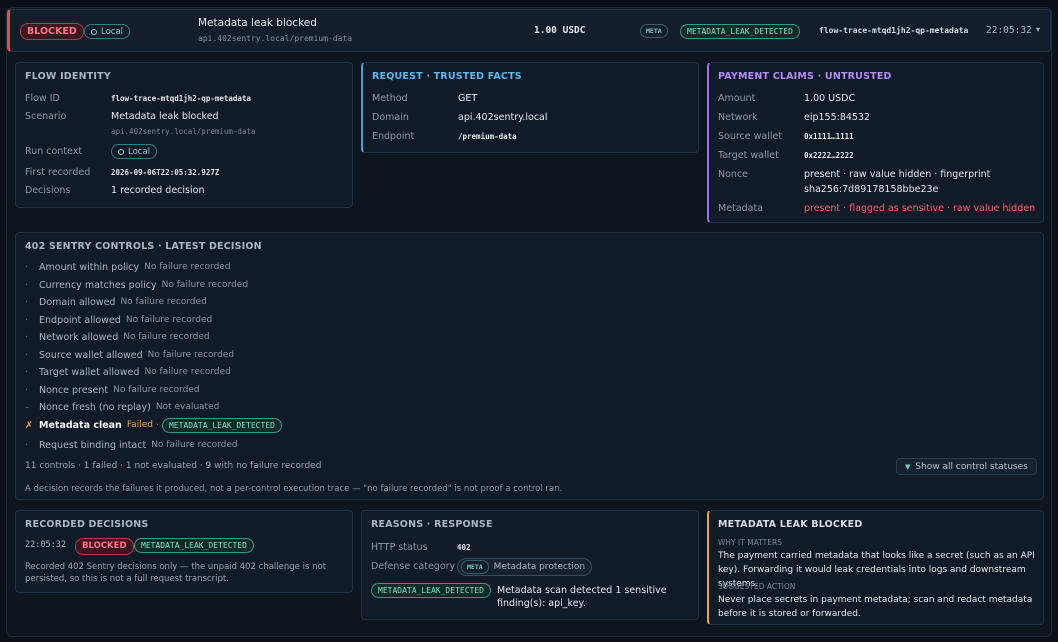 The width and height of the screenshot is (1058, 642). What do you see at coordinates (77, 302) in the screenshot?
I see `control-name: Domain allowed` at bounding box center [77, 302].